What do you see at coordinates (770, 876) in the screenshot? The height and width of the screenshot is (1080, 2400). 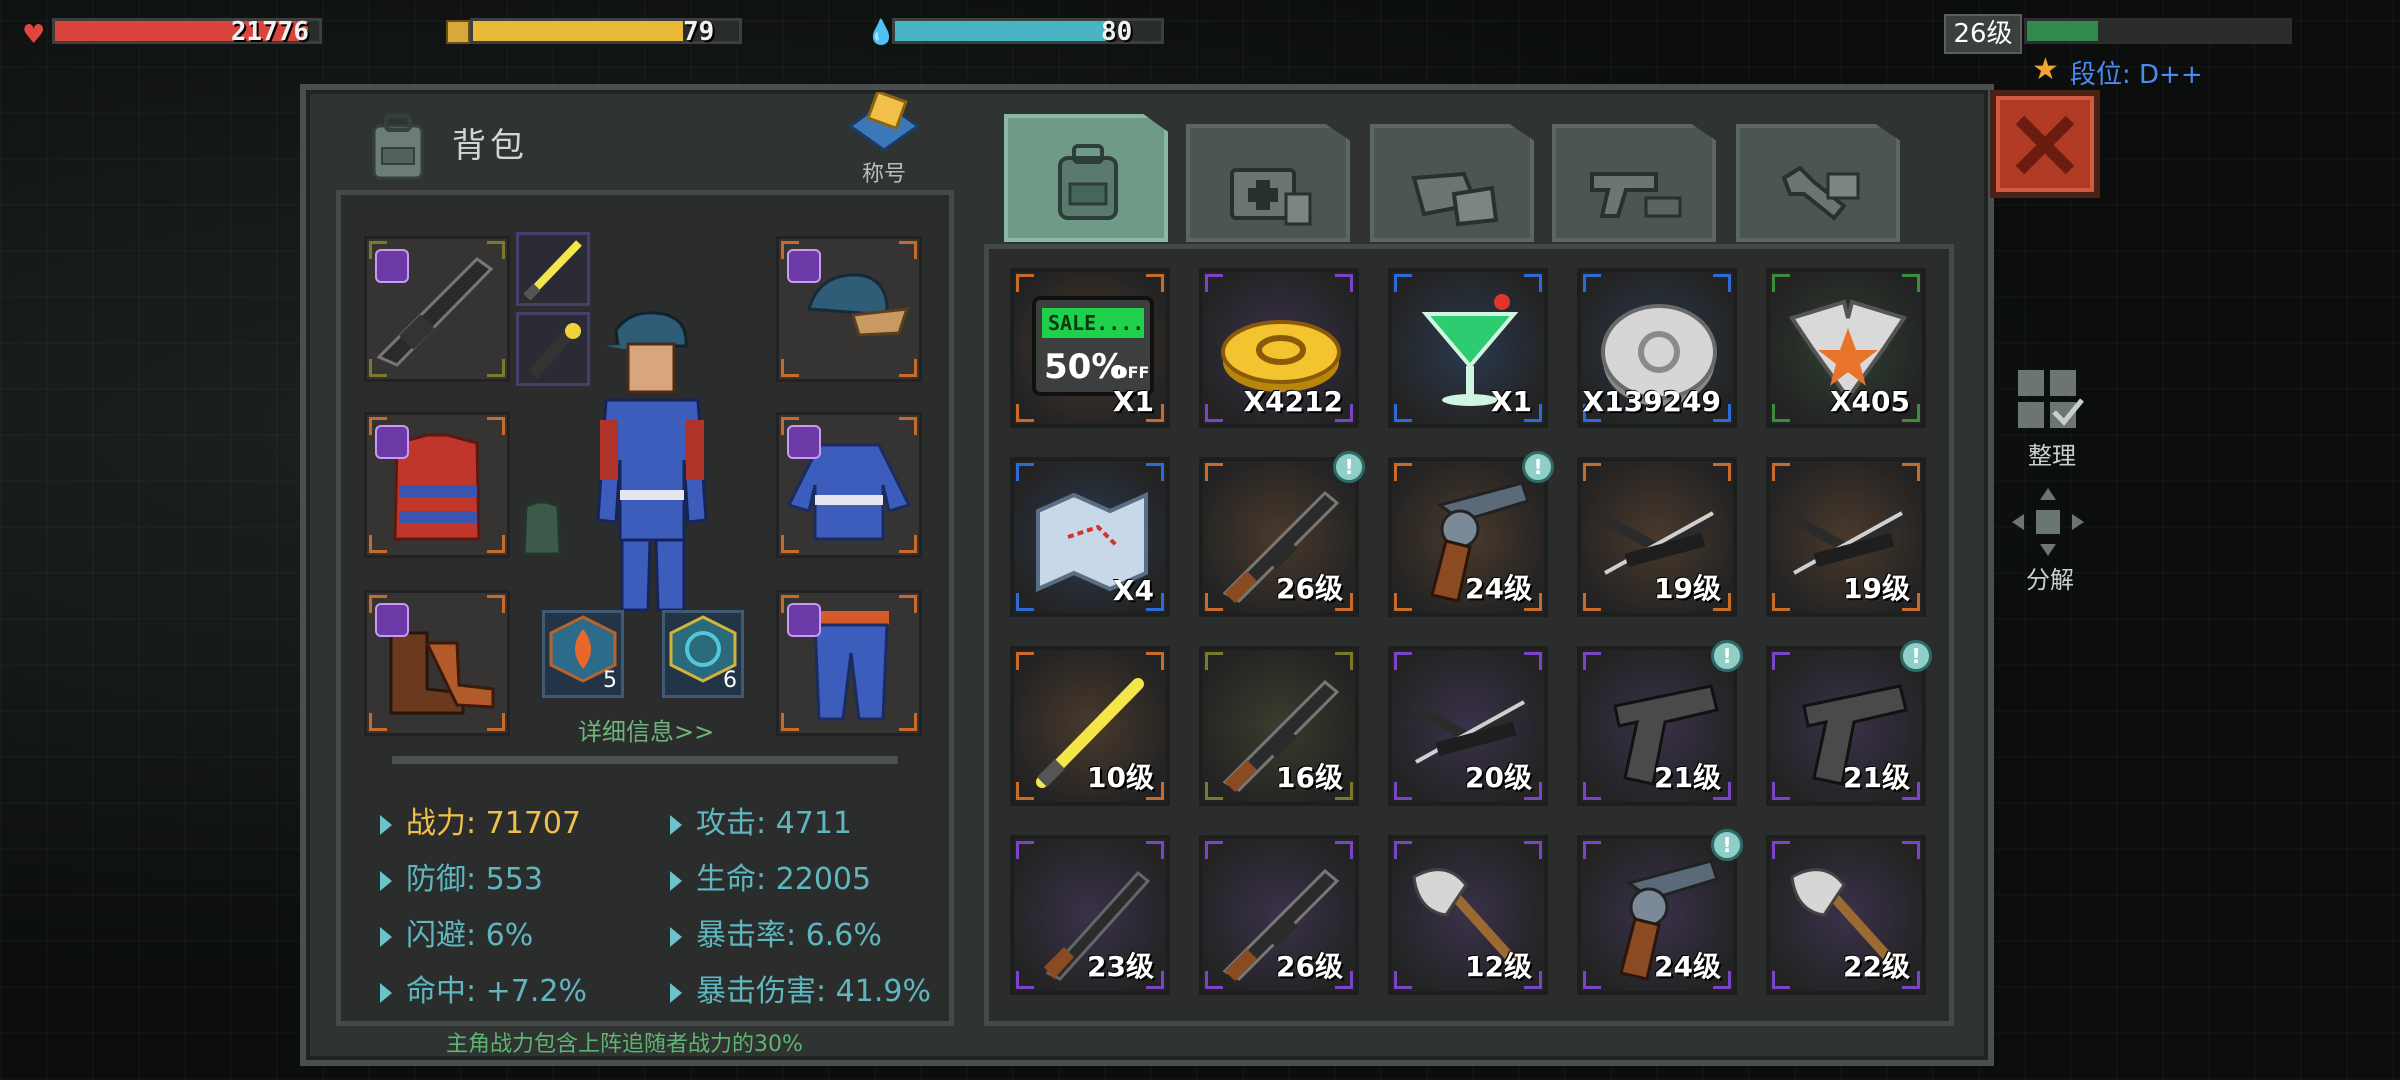 I see `stat-health: 生命: 22005` at bounding box center [770, 876].